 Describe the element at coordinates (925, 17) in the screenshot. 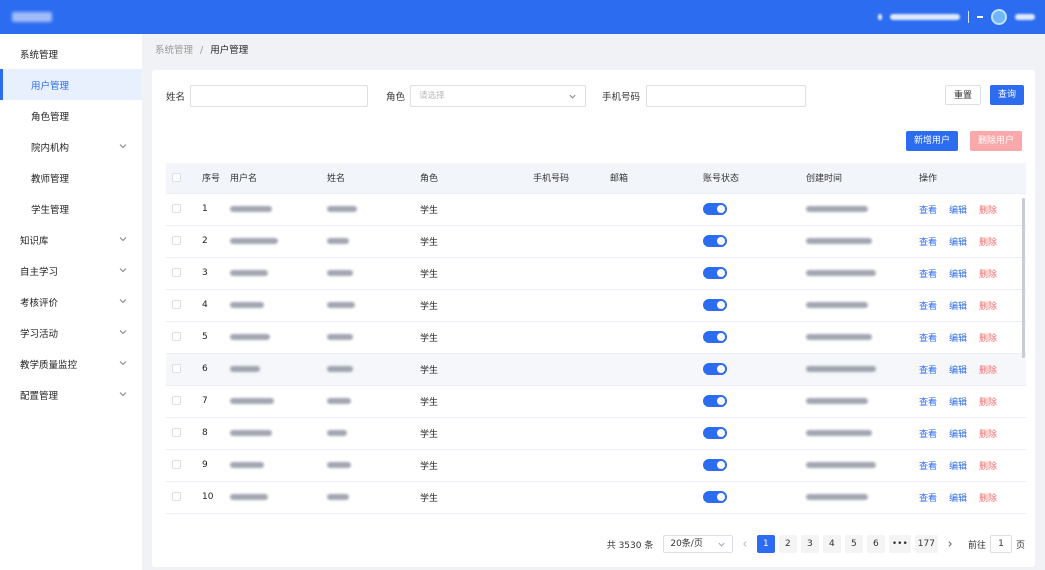

I see `top-bar-user-info` at that location.